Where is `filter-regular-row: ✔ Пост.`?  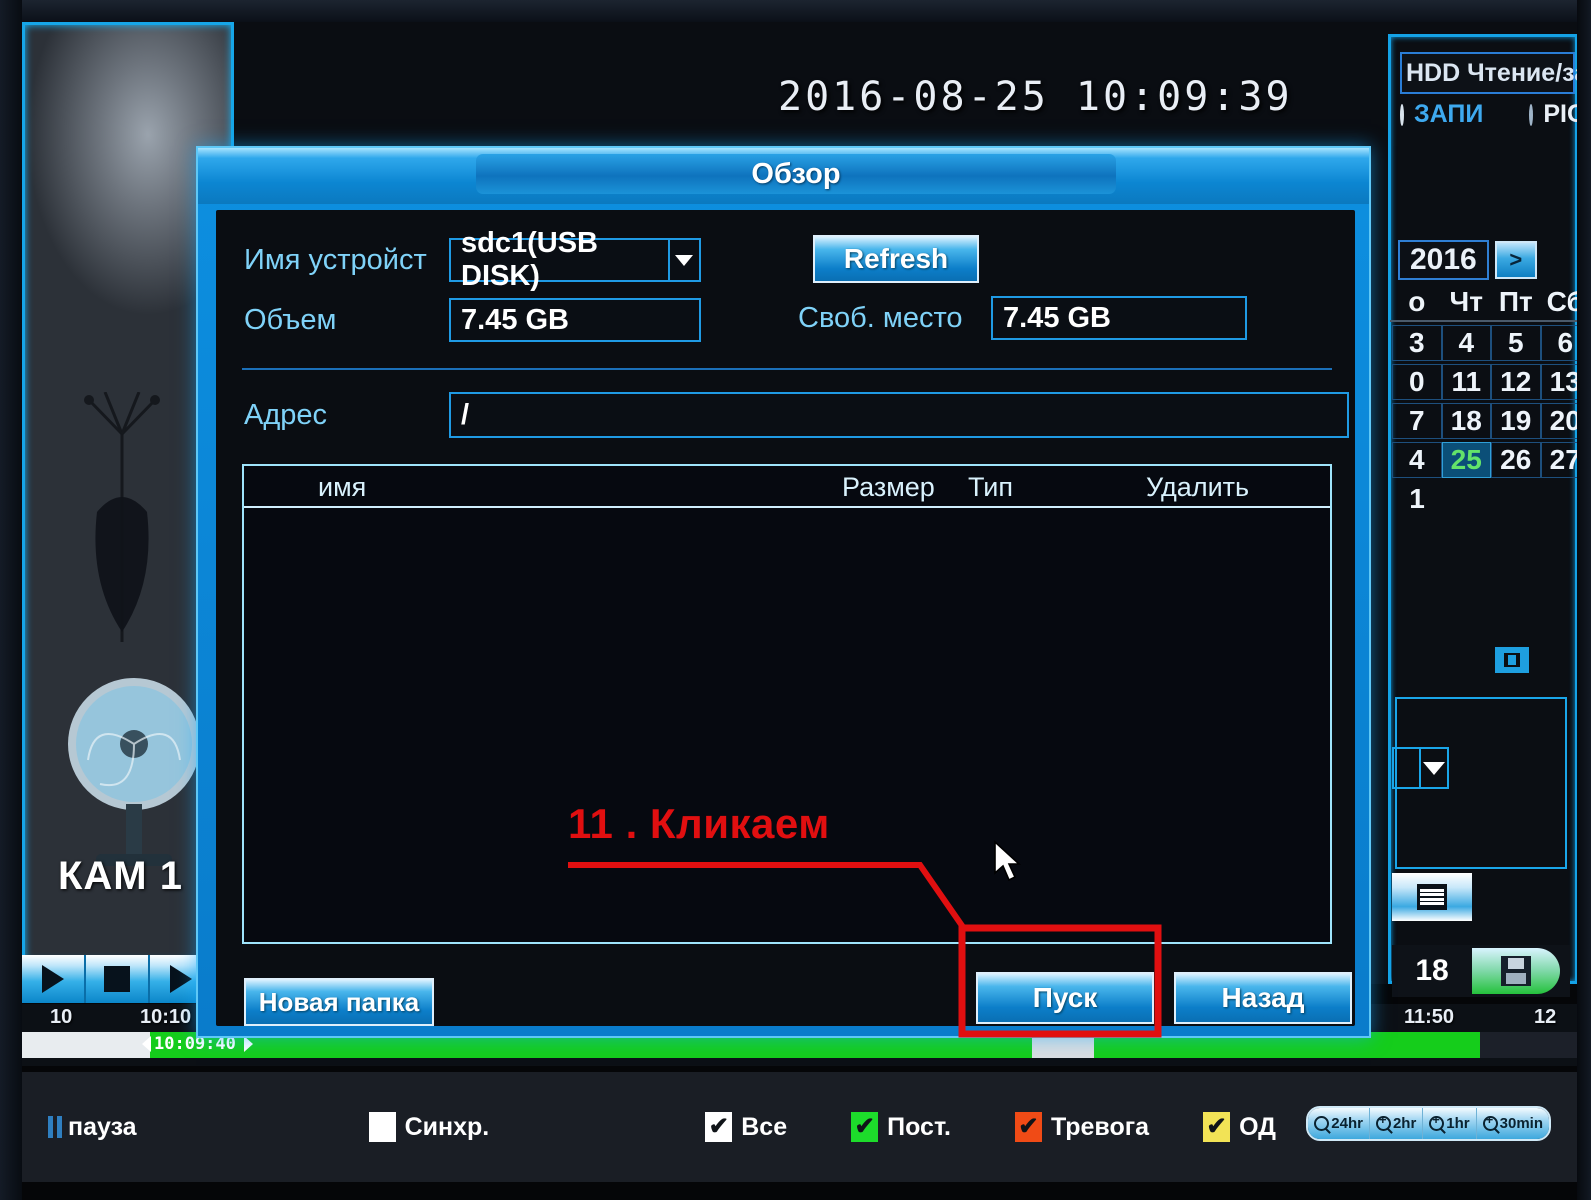
filter-regular-row: ✔ Пост. is located at coordinates (901, 1127).